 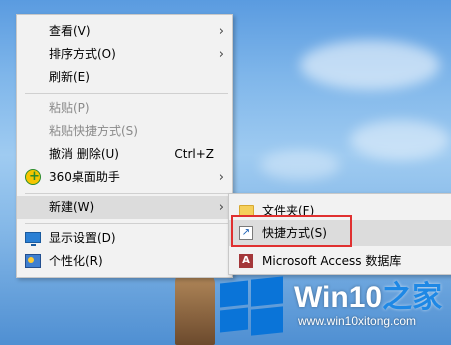 I want to click on menu-item-personalize: 个性化(R), so click(x=124, y=261).